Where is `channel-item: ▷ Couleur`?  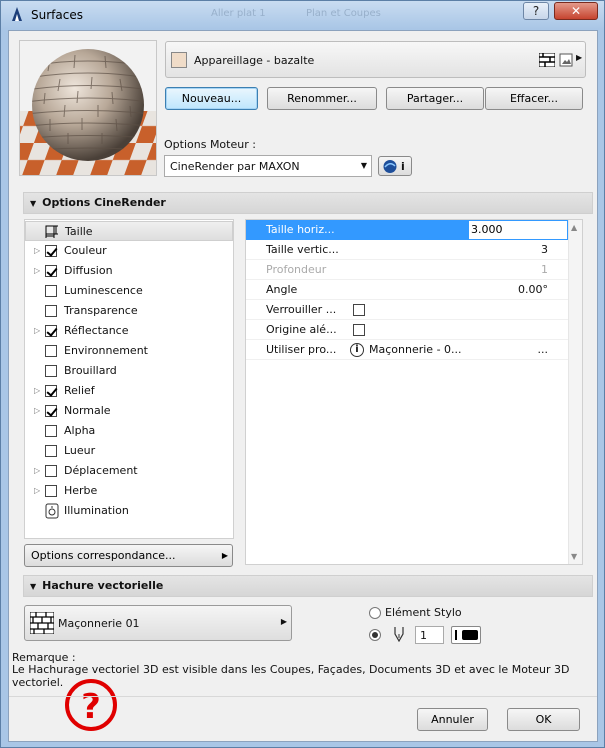
channel-item: ▷ Couleur is located at coordinates (129, 251).